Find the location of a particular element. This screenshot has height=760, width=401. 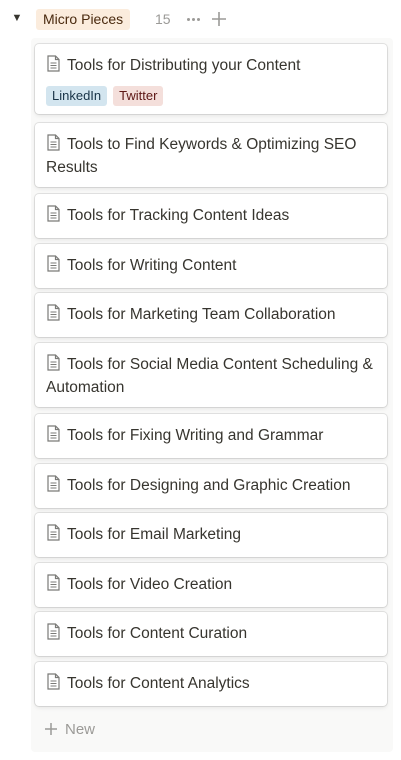

card-title: Tools for Email Marketing is located at coordinates (211, 534).